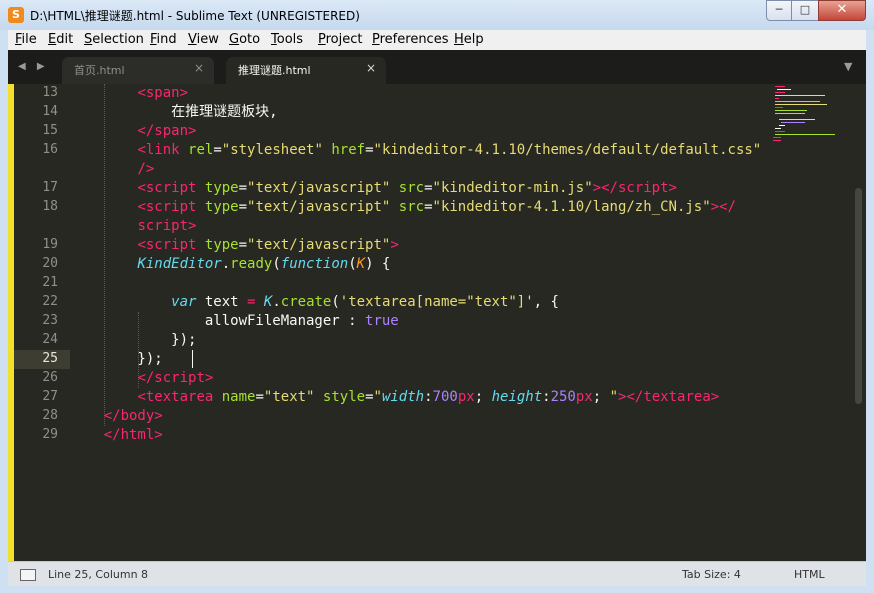  I want to click on tab-index-html: 首页.html ×, so click(138, 70).